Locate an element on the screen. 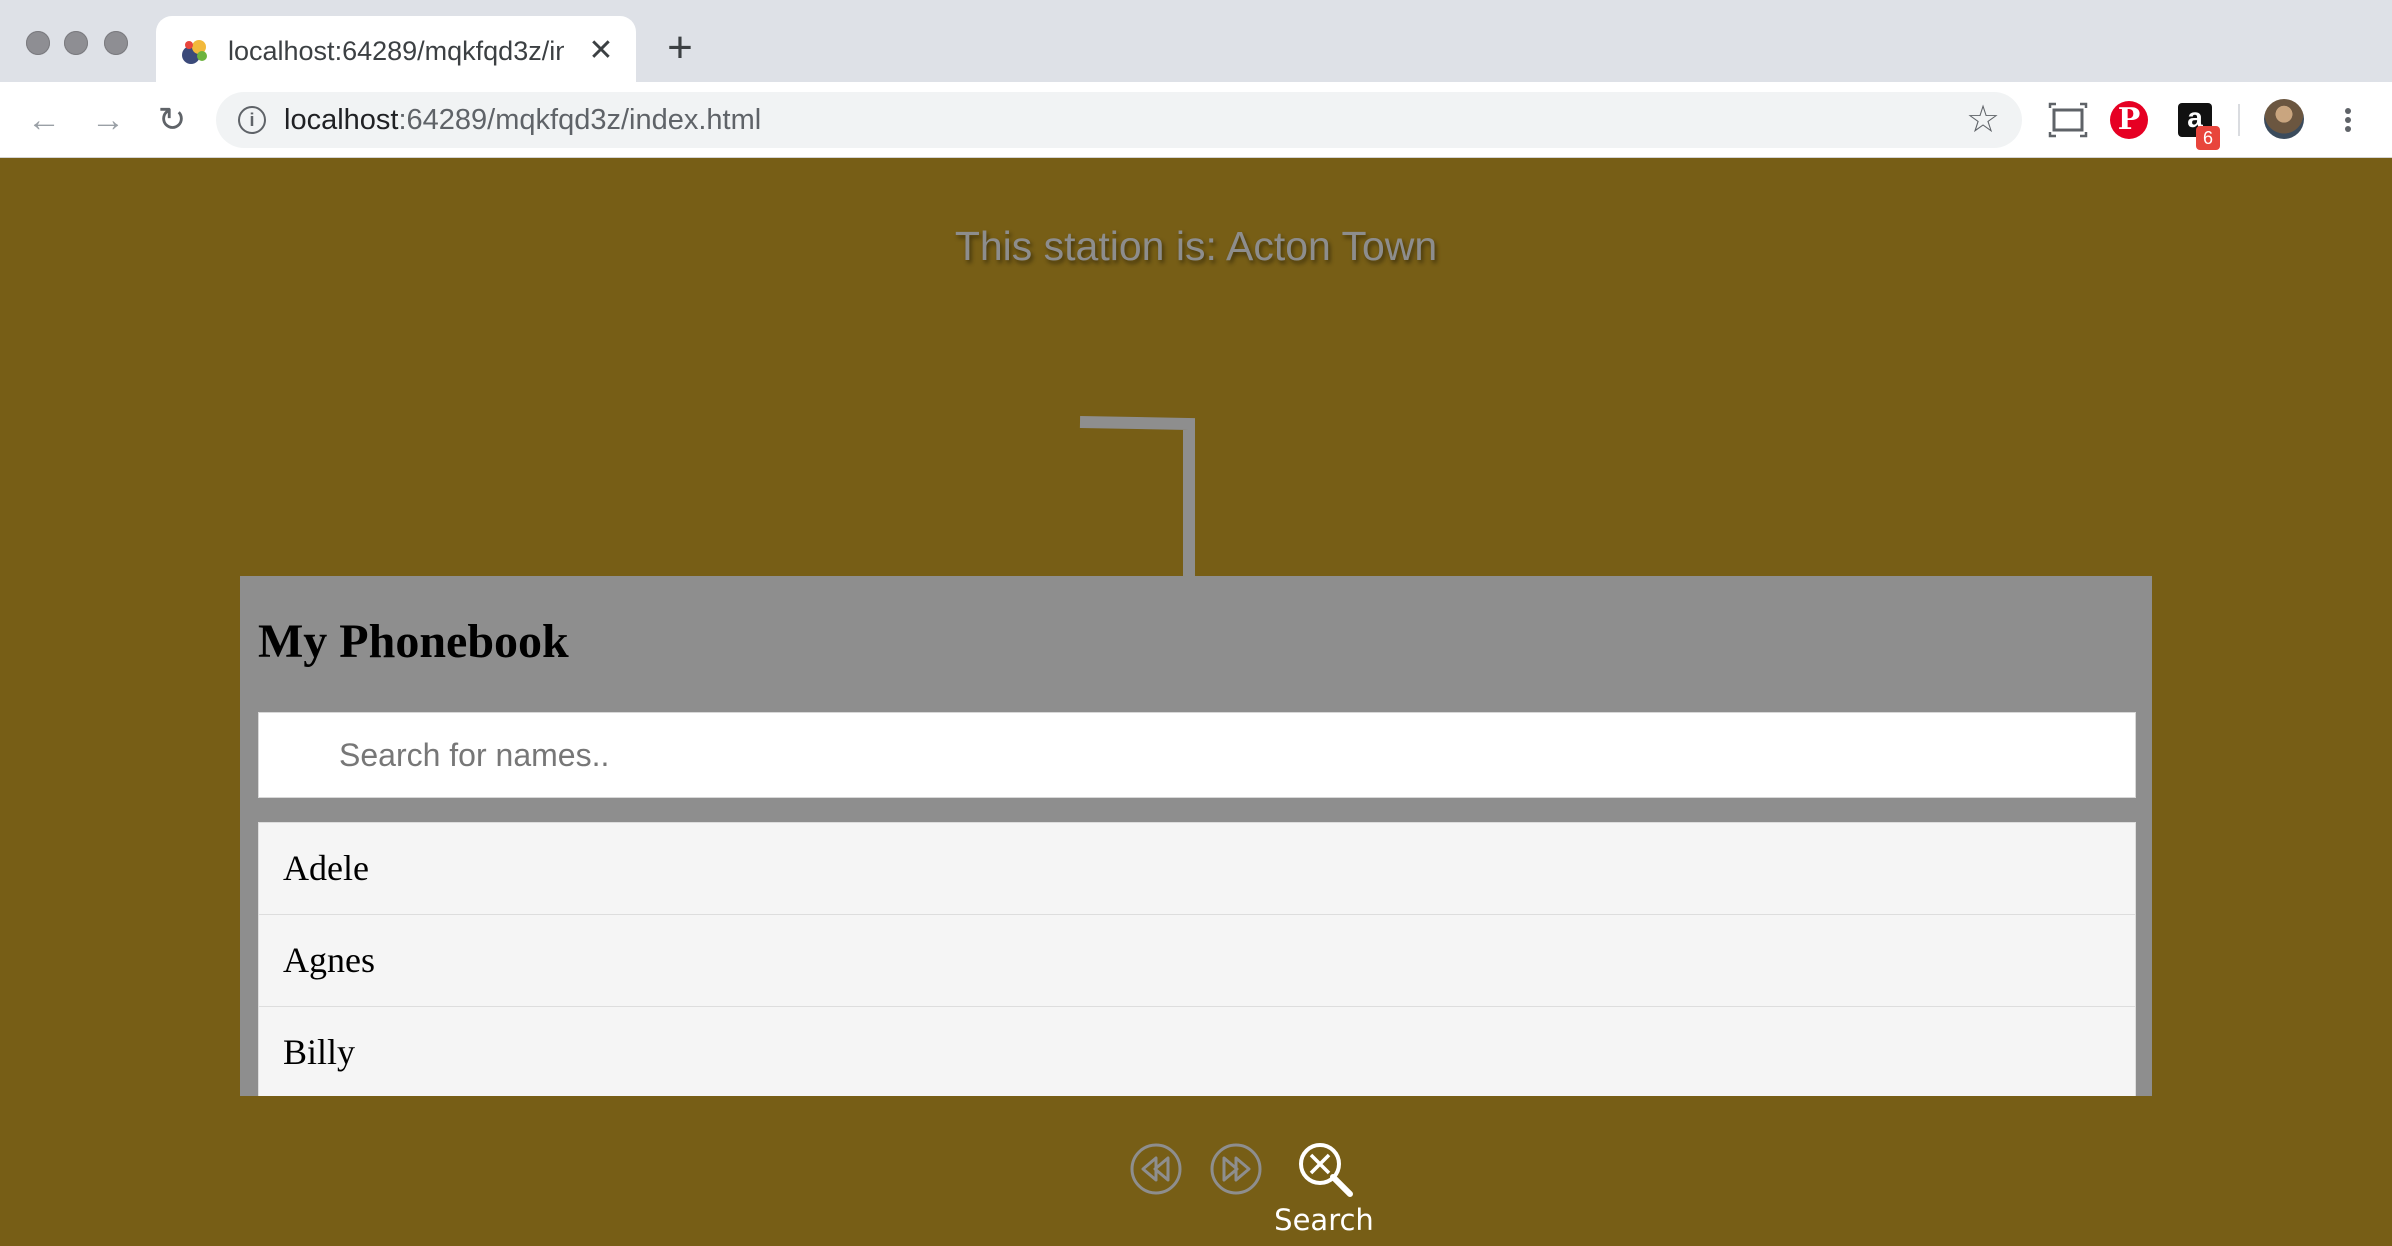  amazon-badge: 6 is located at coordinates (2208, 138).